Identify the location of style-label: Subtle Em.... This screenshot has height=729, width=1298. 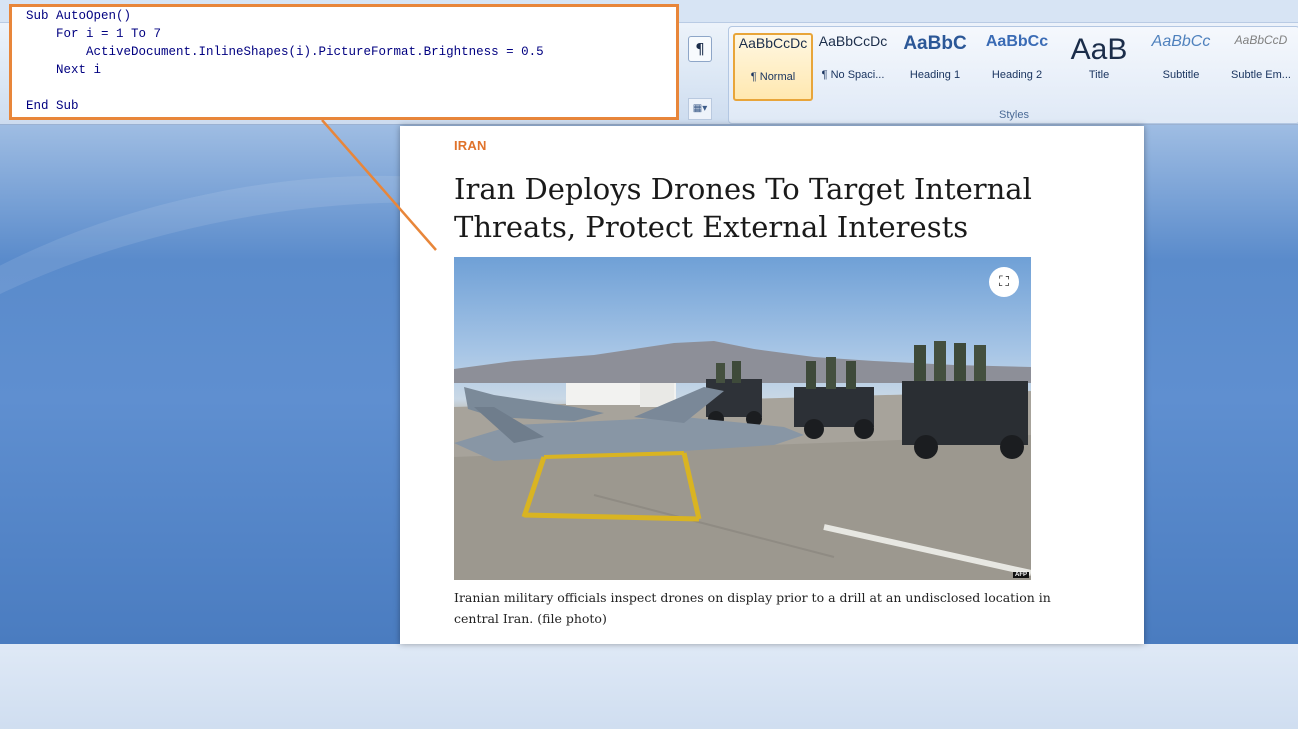
(1261, 75).